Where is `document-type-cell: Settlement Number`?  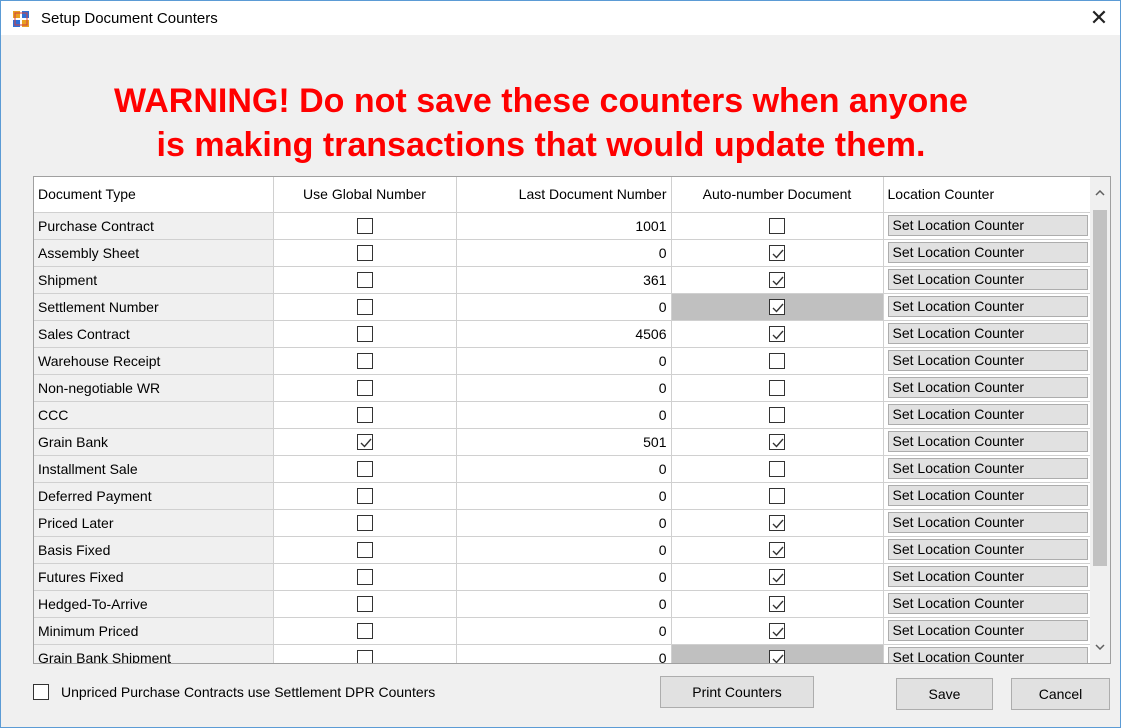
document-type-cell: Settlement Number is located at coordinates (154, 307).